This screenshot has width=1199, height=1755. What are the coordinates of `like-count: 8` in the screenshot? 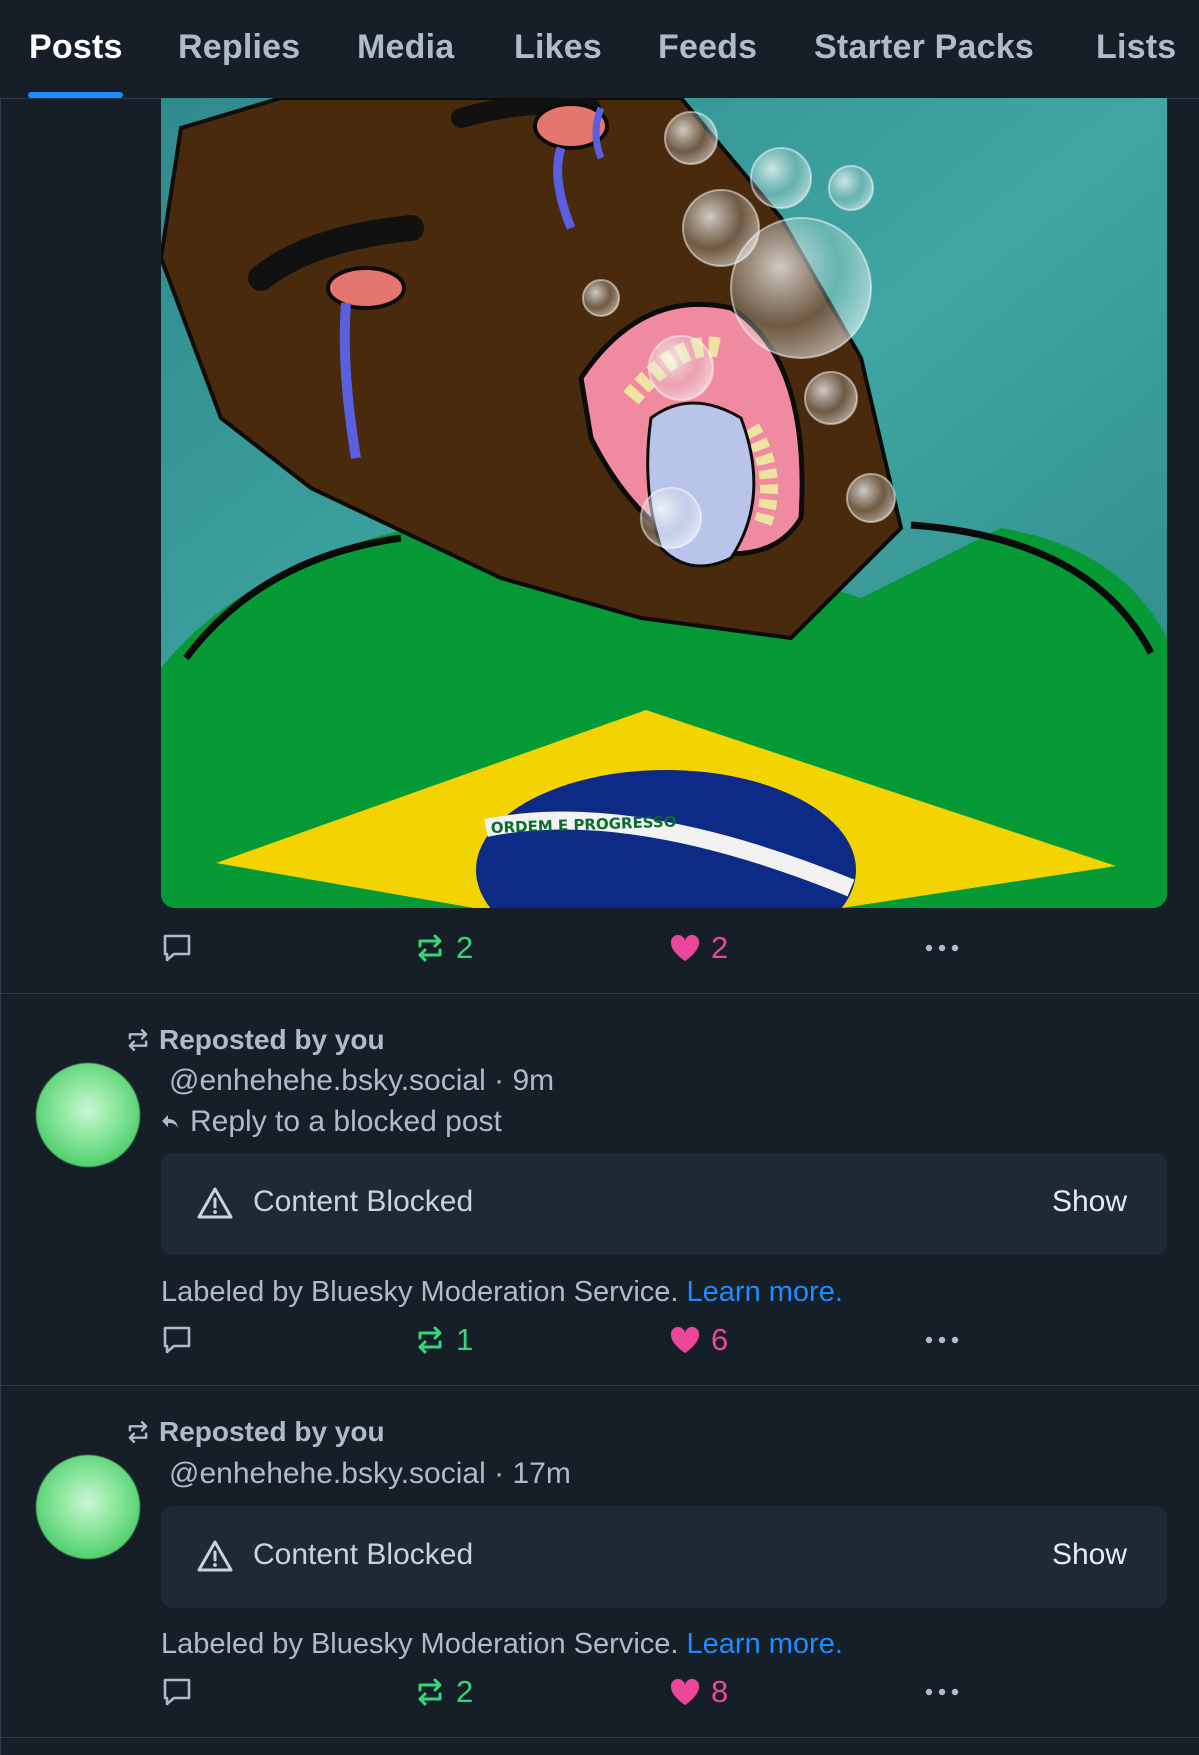 It's located at (720, 1691).